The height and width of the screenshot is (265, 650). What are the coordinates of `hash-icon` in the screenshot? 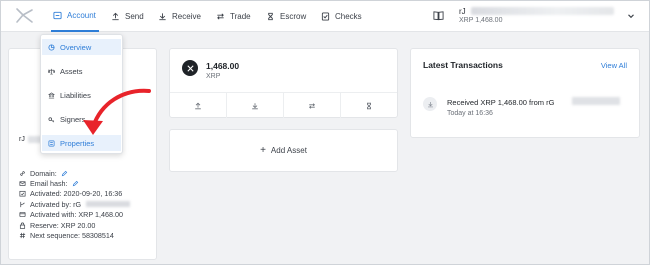 It's located at (22, 235).